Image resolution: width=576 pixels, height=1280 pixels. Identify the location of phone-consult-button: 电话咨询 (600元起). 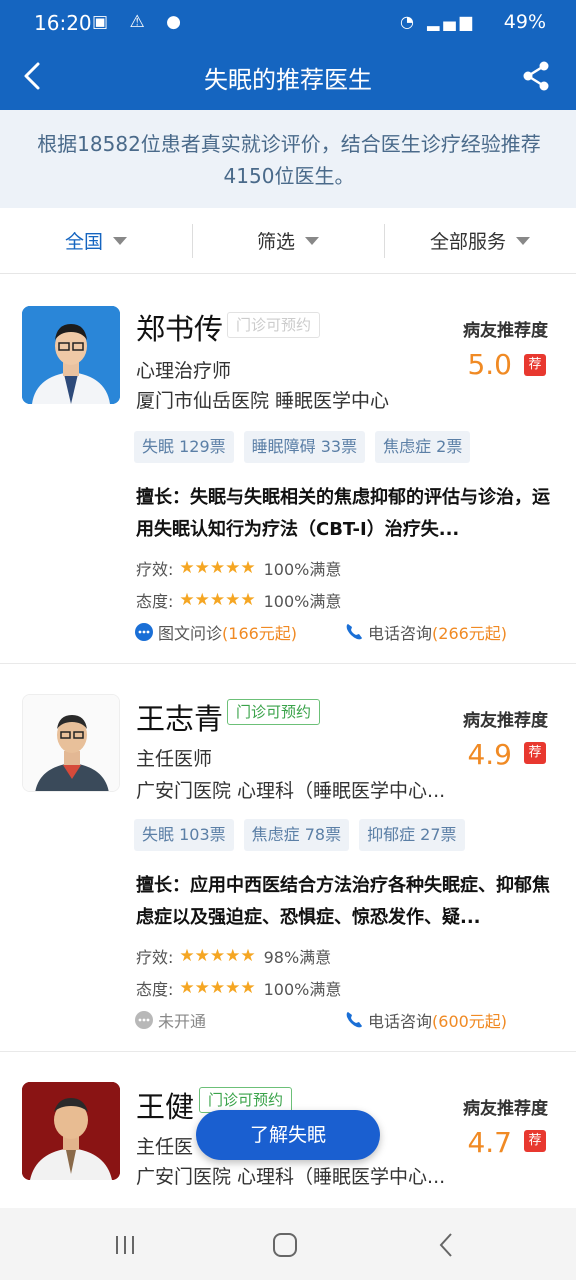
(425, 1020).